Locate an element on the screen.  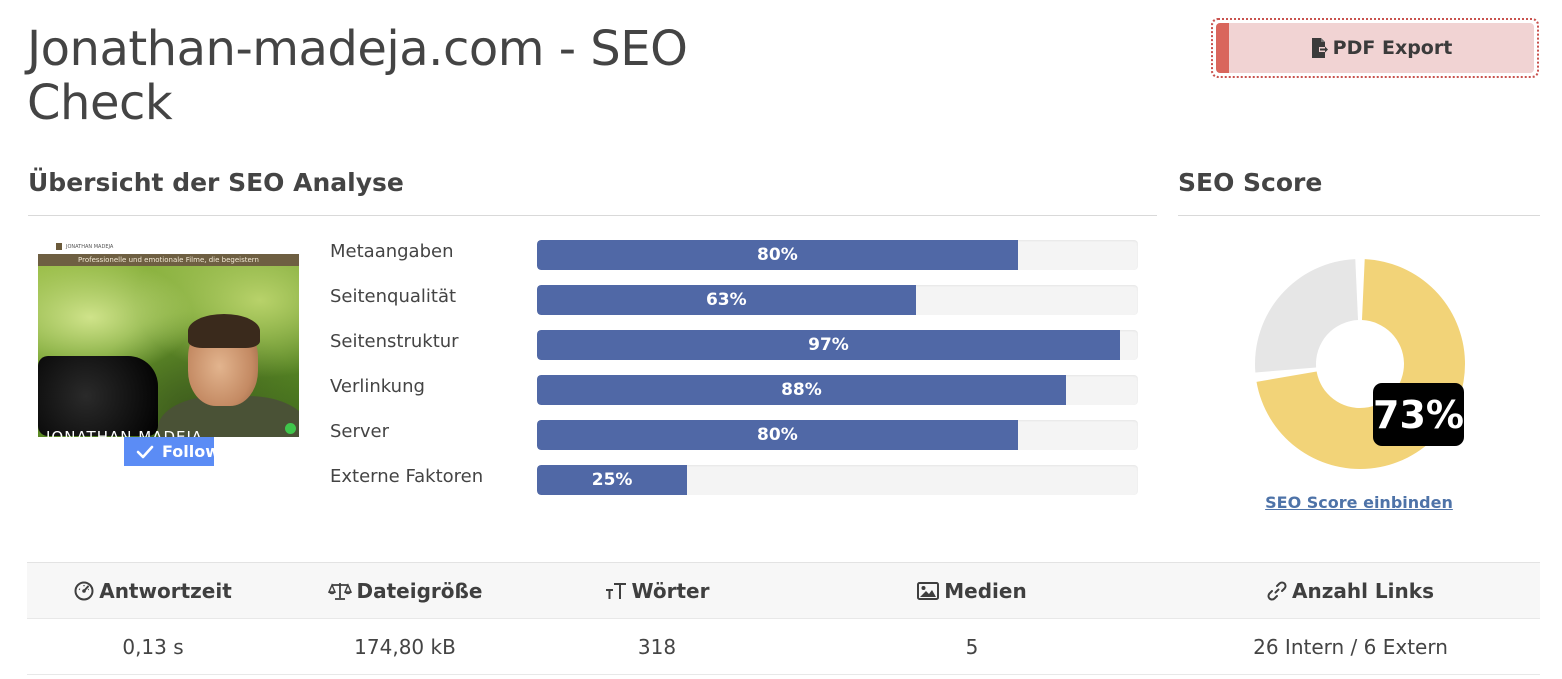
score-divider is located at coordinates (1359, 215).